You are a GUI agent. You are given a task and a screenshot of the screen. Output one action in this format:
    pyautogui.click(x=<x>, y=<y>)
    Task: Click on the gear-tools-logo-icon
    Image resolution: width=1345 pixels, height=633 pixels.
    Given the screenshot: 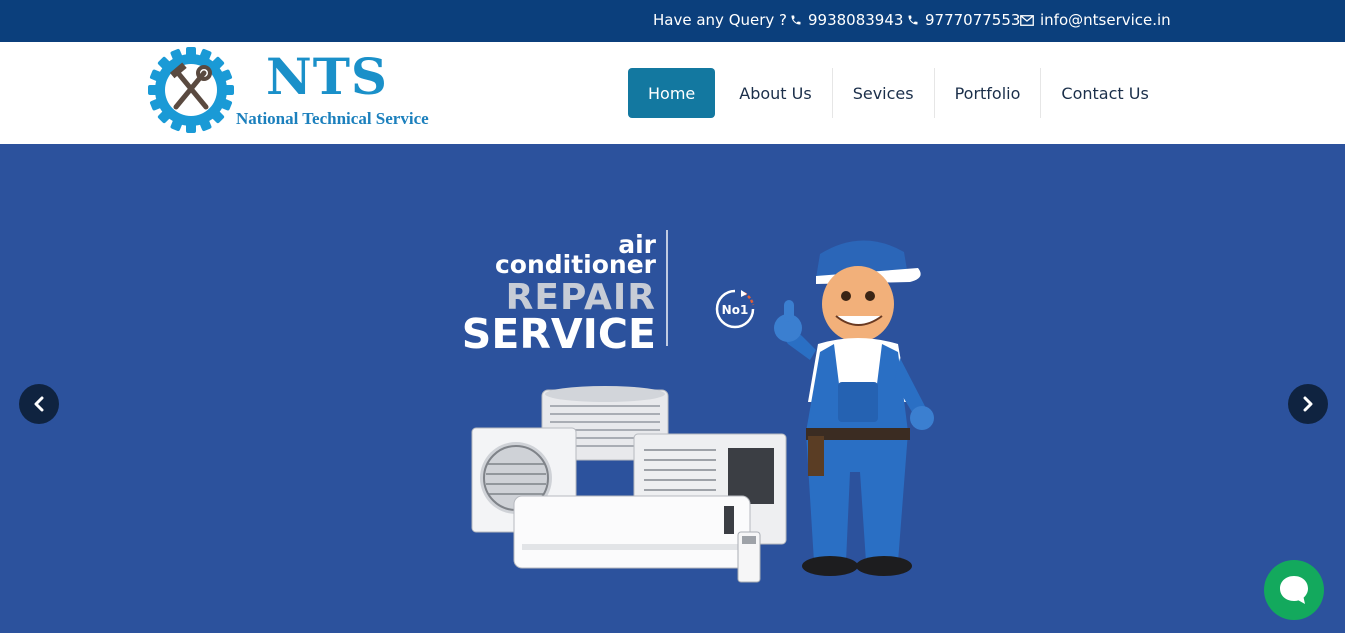 What is the action you would take?
    pyautogui.click(x=191, y=90)
    